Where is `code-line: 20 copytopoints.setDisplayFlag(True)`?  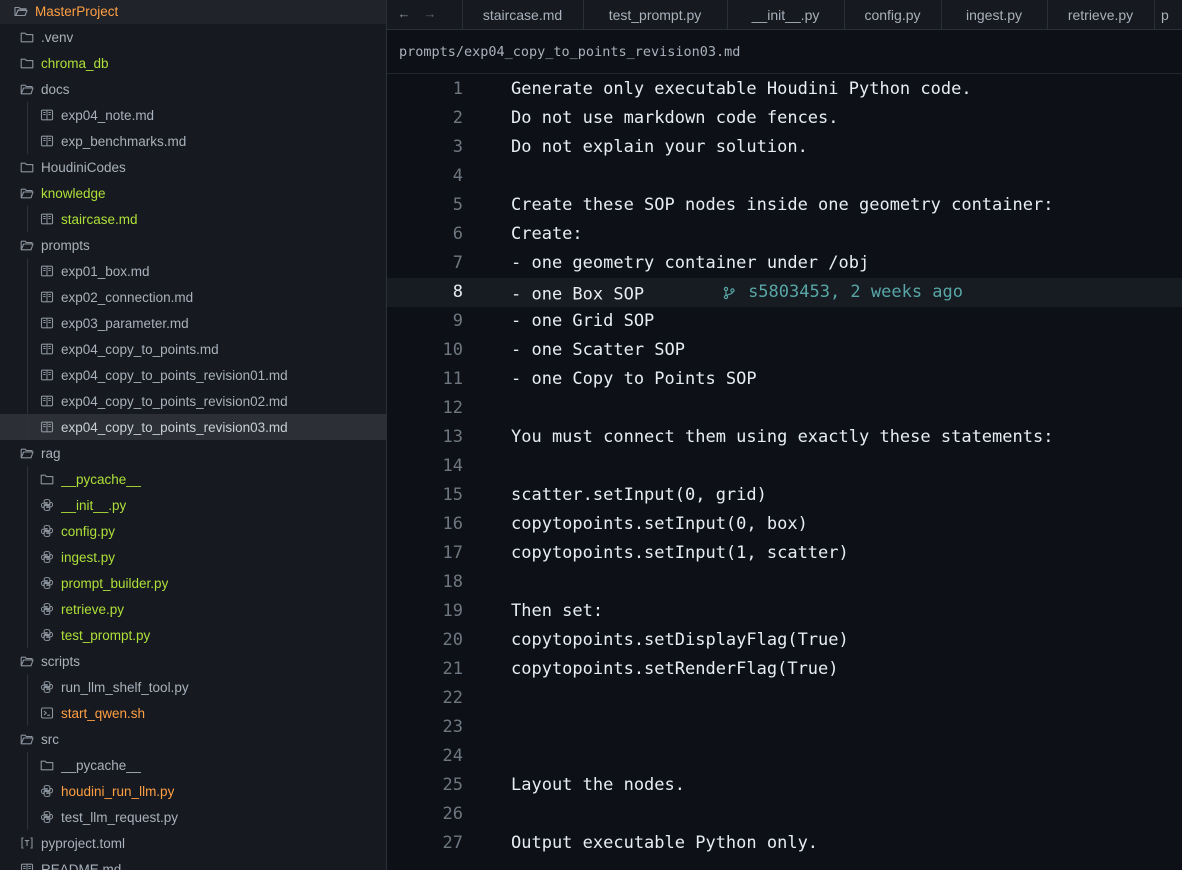 code-line: 20 copytopoints.setDisplayFlag(True) is located at coordinates (784, 640).